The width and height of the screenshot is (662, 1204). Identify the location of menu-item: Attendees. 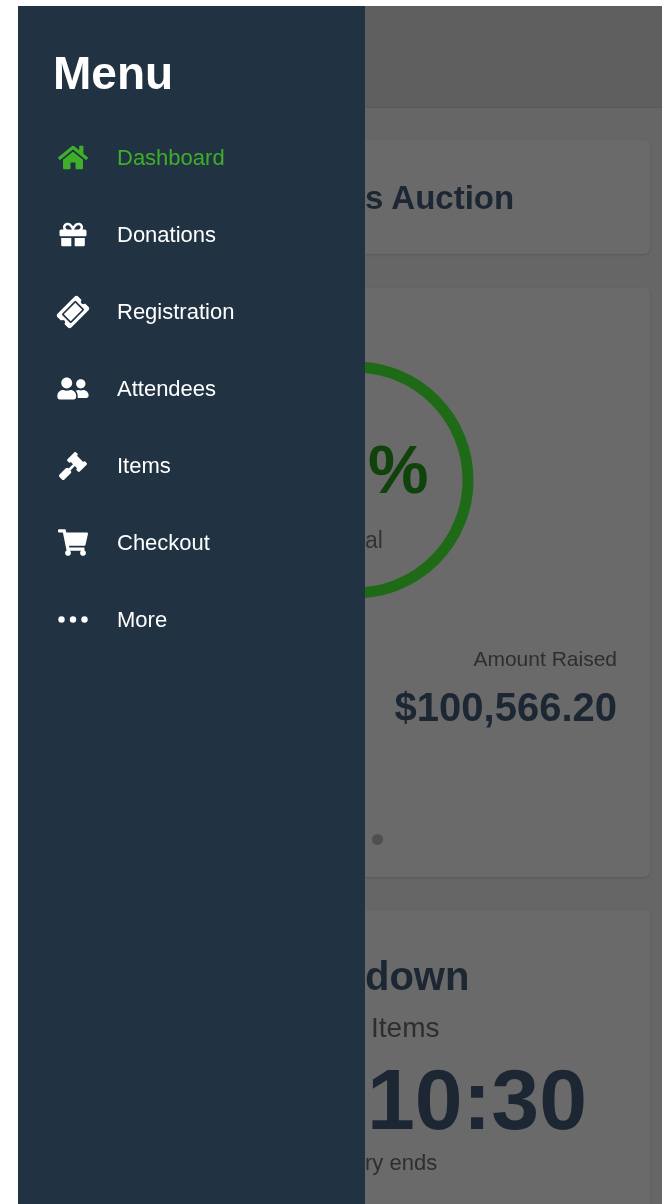
(191, 388).